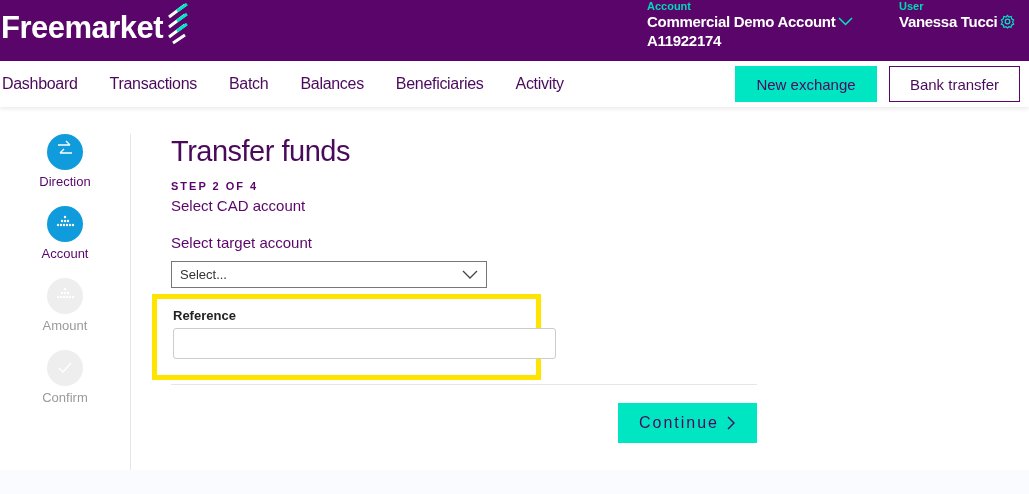  Describe the element at coordinates (1008, 21) in the screenshot. I see `settings-icon` at that location.